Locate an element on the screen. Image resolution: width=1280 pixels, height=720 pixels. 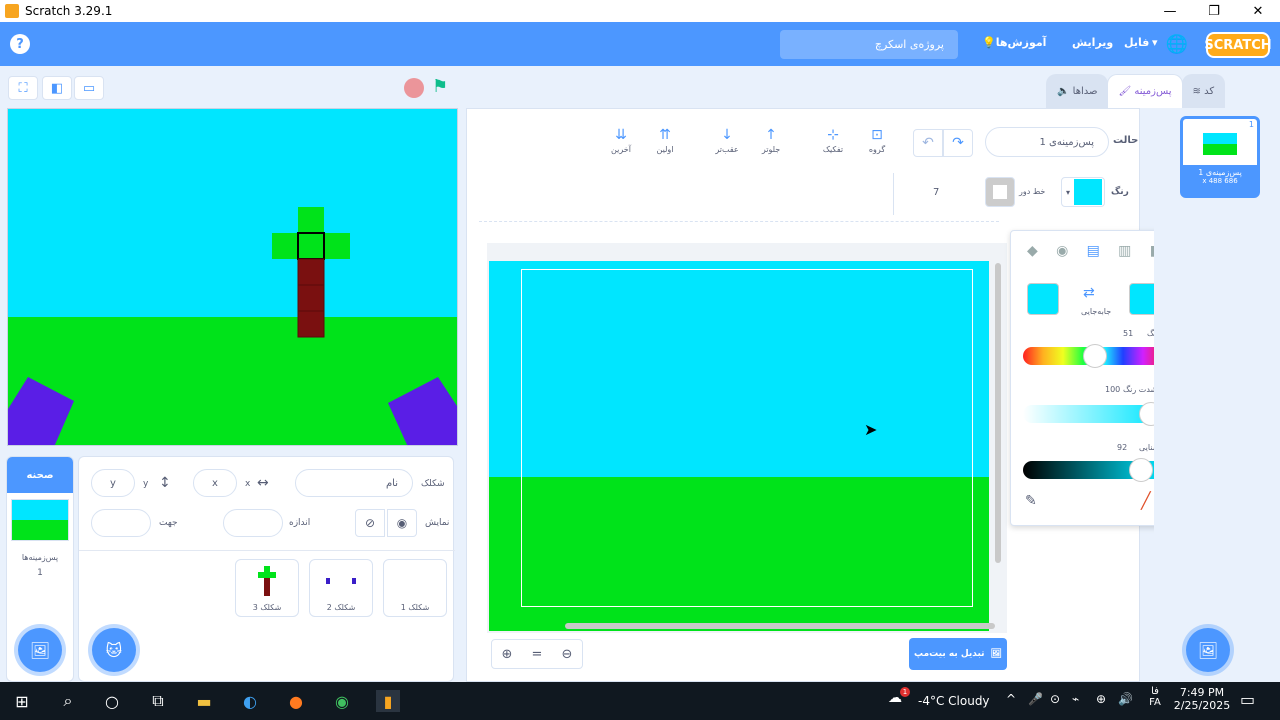
hue-slider is located at coordinates (1093, 356).